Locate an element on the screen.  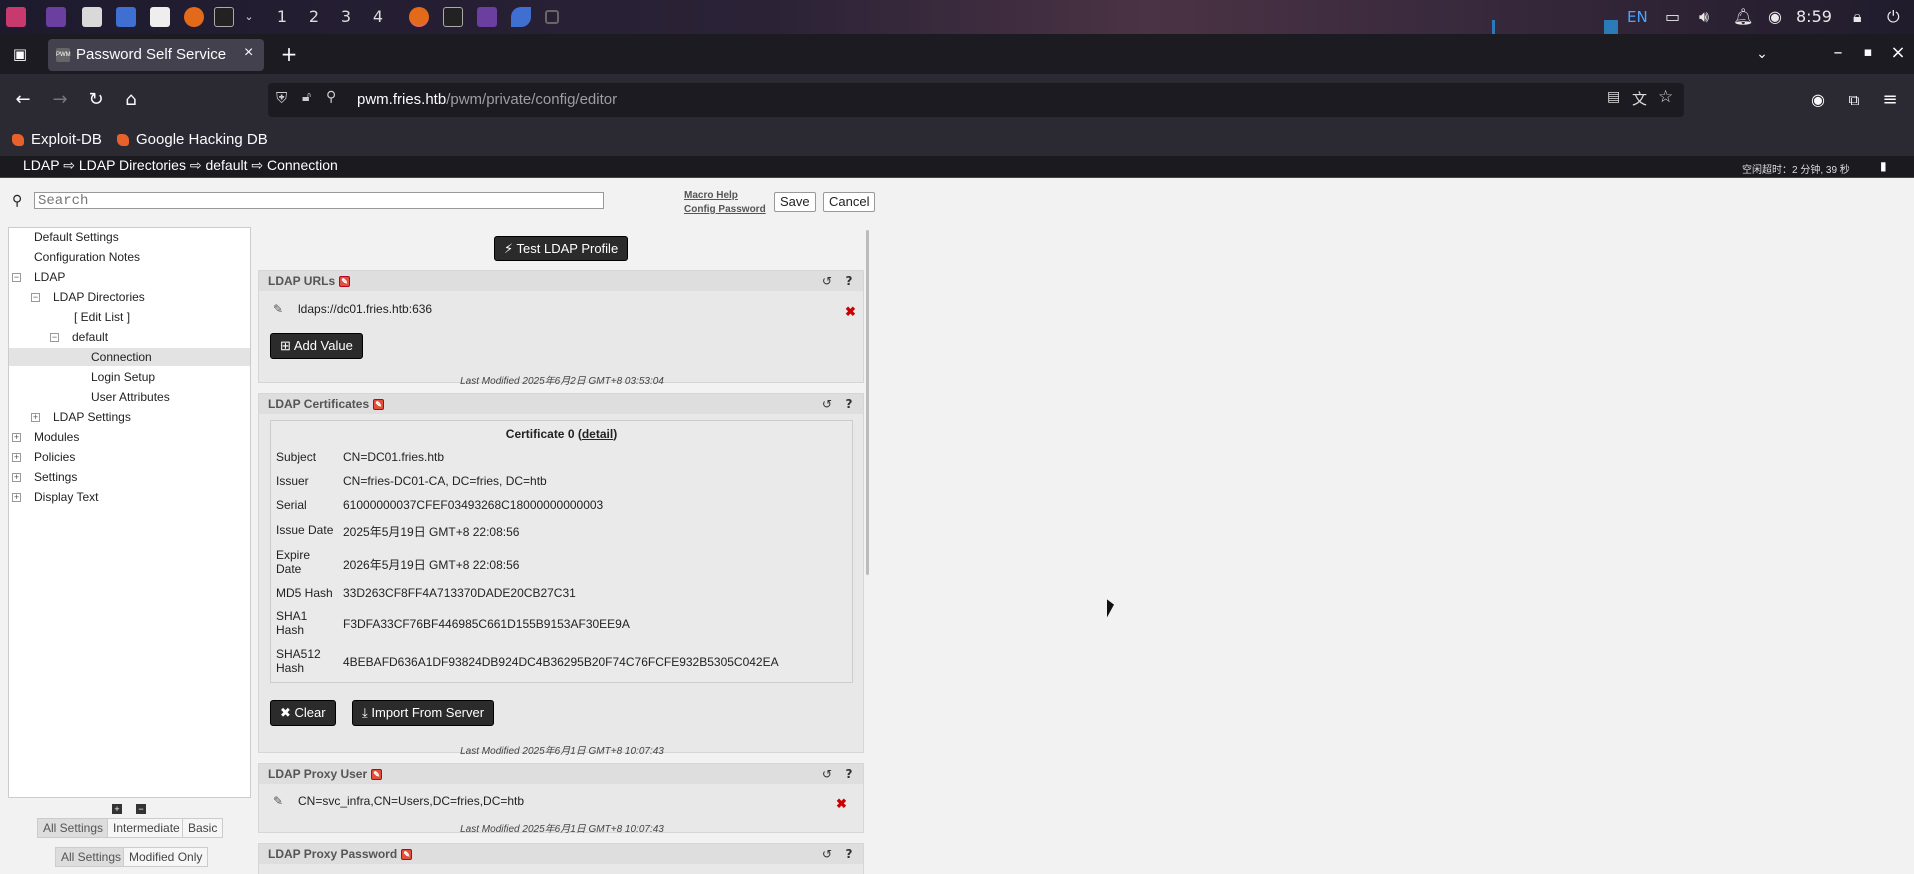
workspace-2: 2 is located at coordinates (314, 17).